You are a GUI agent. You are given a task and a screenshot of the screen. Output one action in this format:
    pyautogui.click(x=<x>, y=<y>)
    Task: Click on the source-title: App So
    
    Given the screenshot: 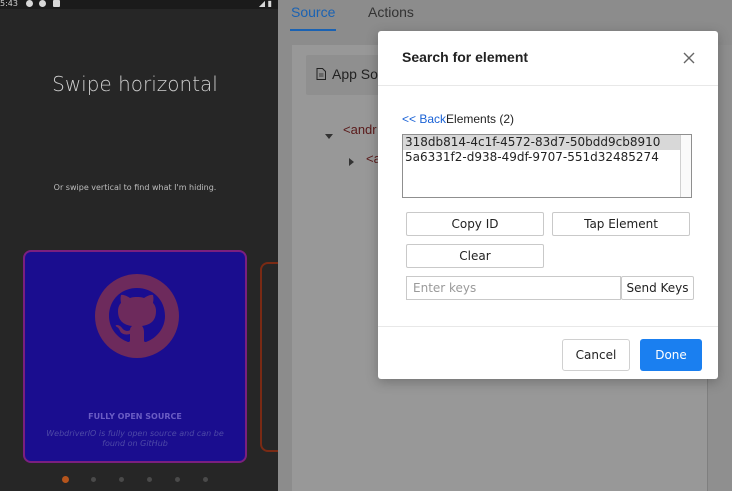 What is the action you would take?
    pyautogui.click(x=355, y=74)
    